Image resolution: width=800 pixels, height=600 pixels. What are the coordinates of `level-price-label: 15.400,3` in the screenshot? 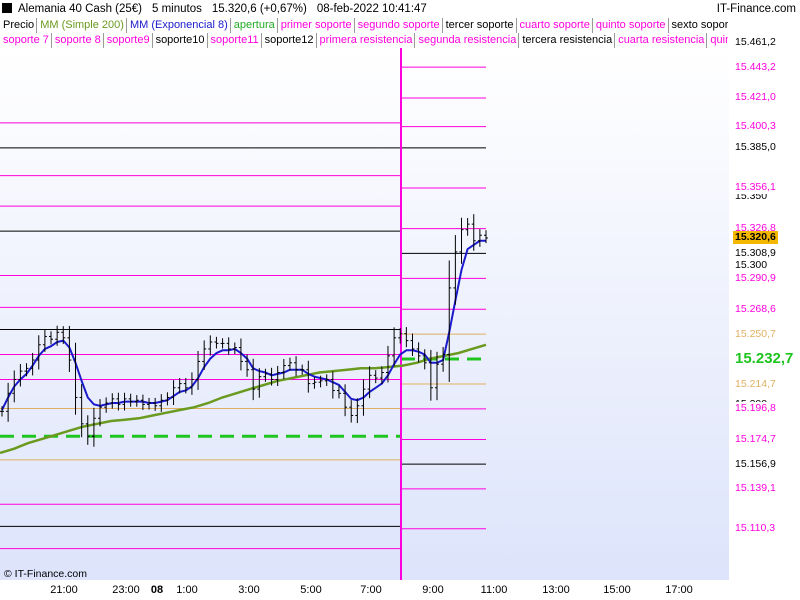 It's located at (755, 127).